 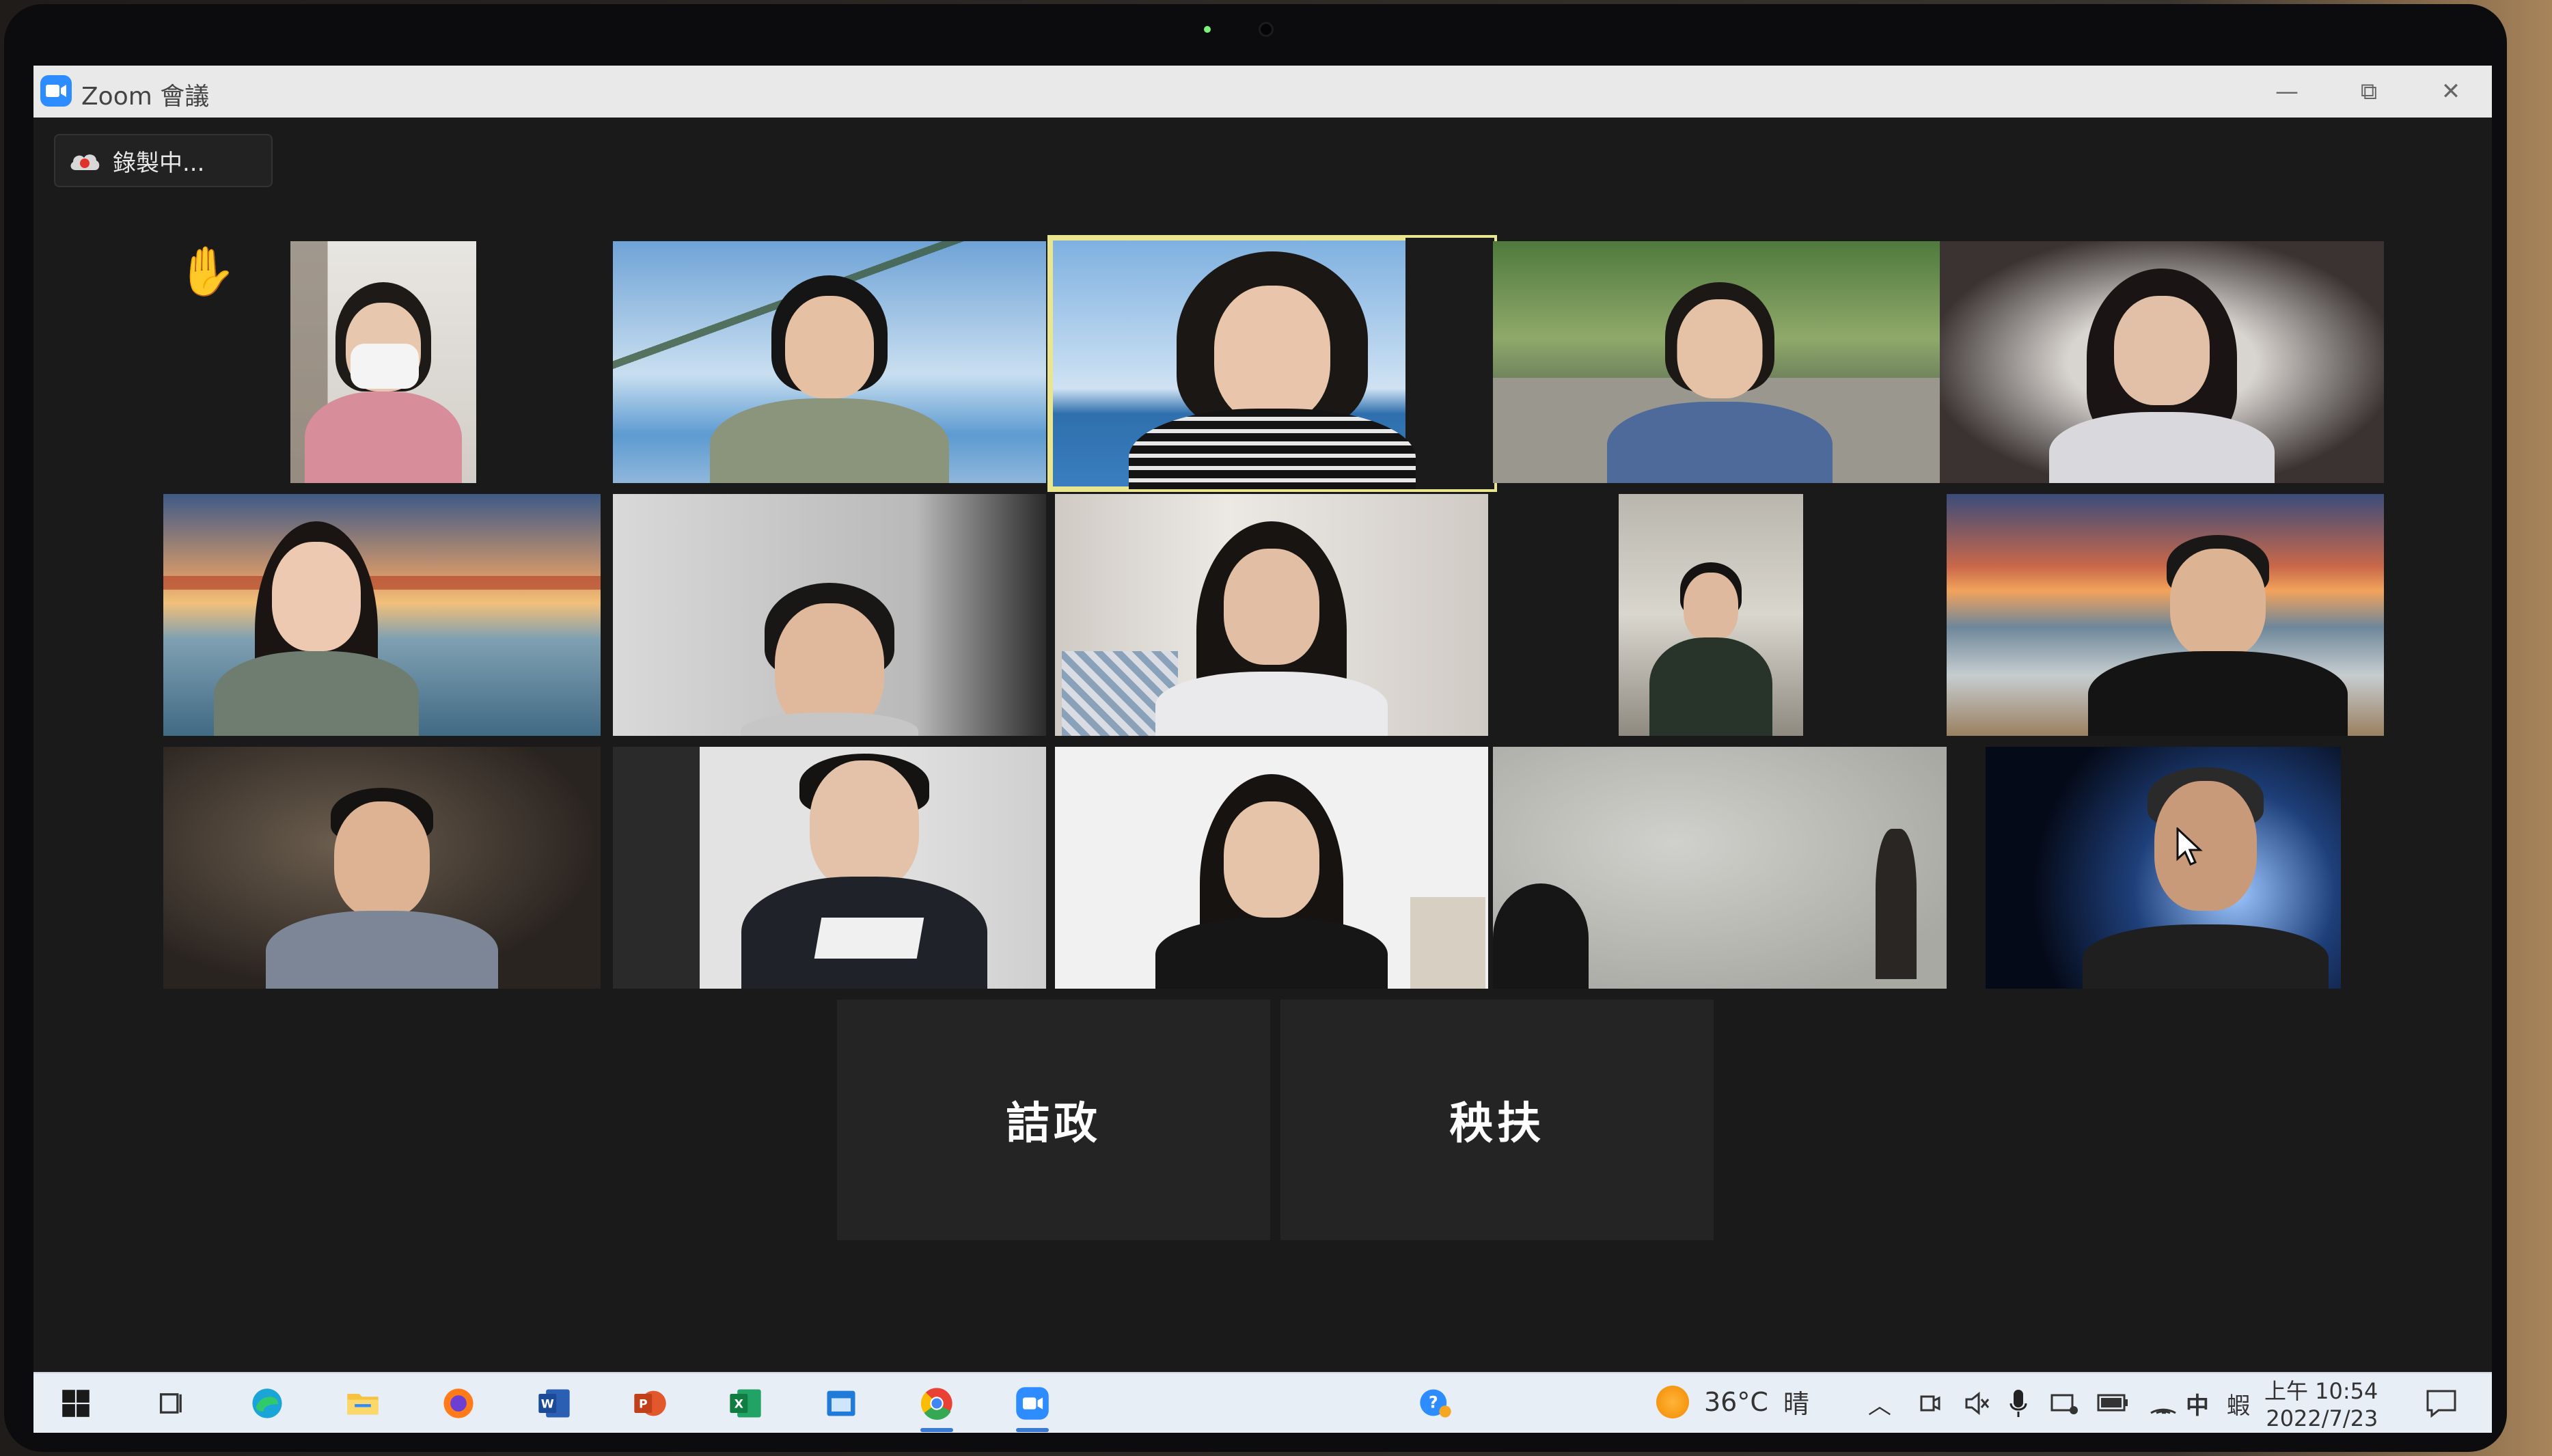 I want to click on firefox-icon, so click(x=458, y=1403).